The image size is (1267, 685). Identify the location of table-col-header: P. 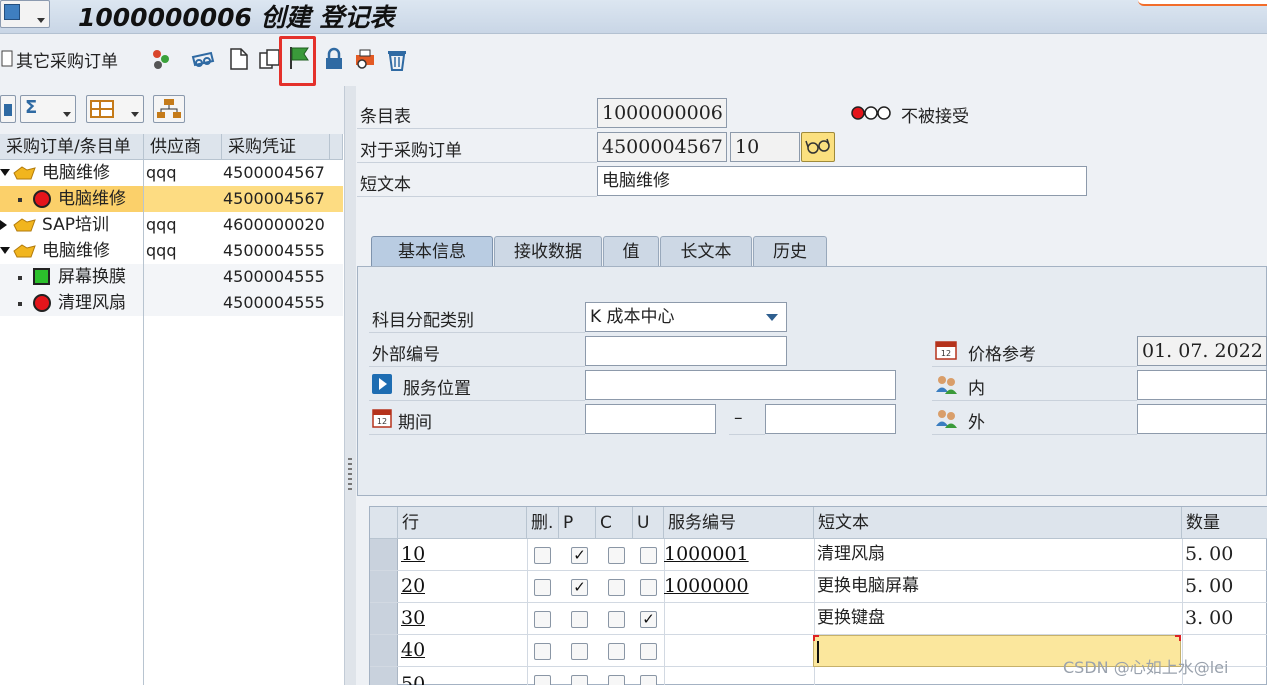
(577, 523).